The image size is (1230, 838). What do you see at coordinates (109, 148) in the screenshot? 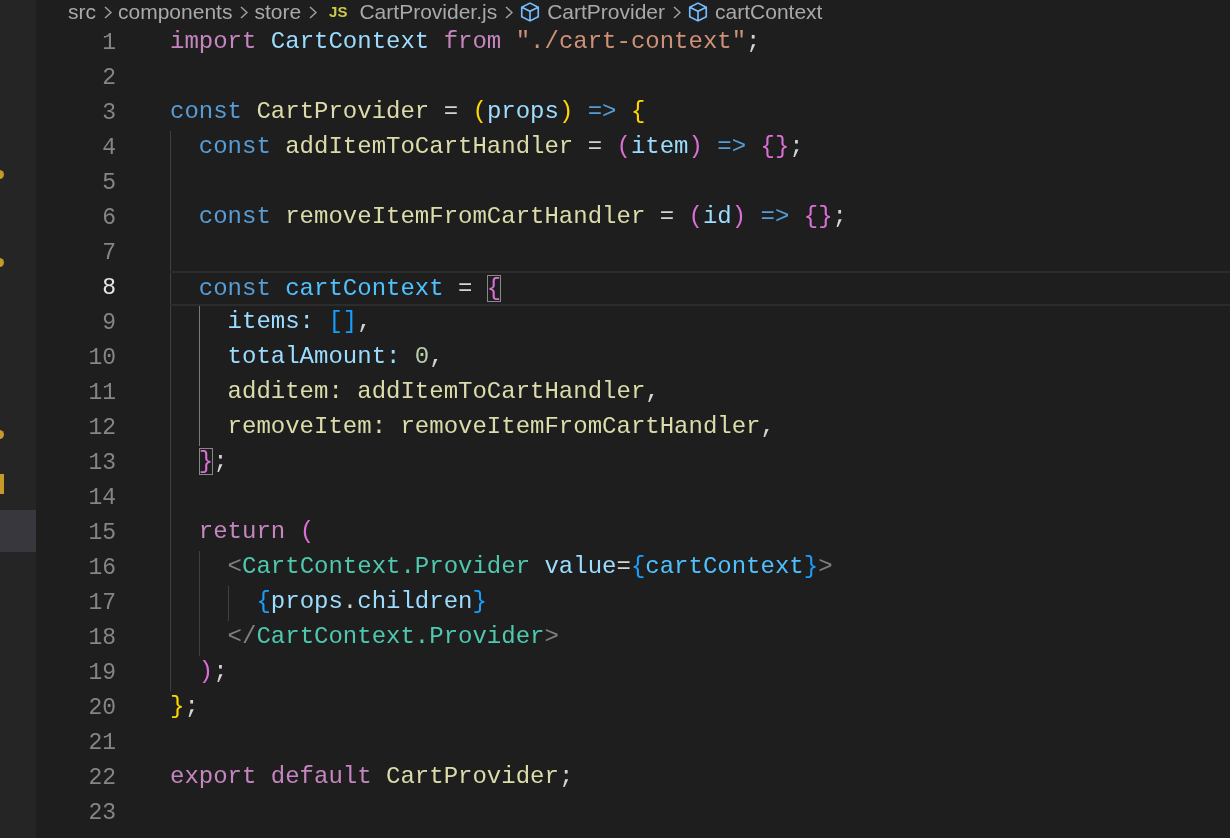
I see `line-number: 4` at bounding box center [109, 148].